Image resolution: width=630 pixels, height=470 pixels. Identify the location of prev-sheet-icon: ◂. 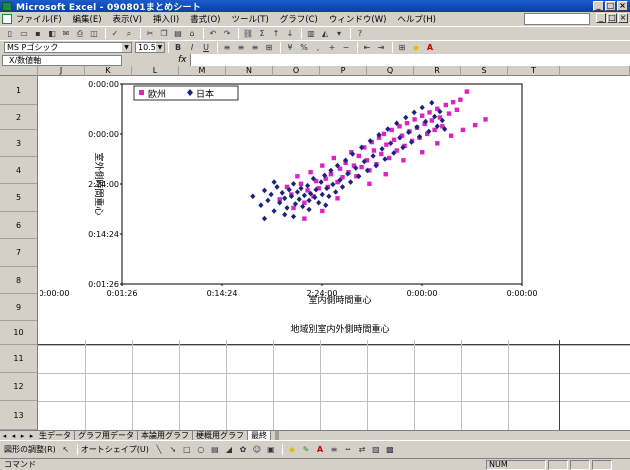
(13, 436).